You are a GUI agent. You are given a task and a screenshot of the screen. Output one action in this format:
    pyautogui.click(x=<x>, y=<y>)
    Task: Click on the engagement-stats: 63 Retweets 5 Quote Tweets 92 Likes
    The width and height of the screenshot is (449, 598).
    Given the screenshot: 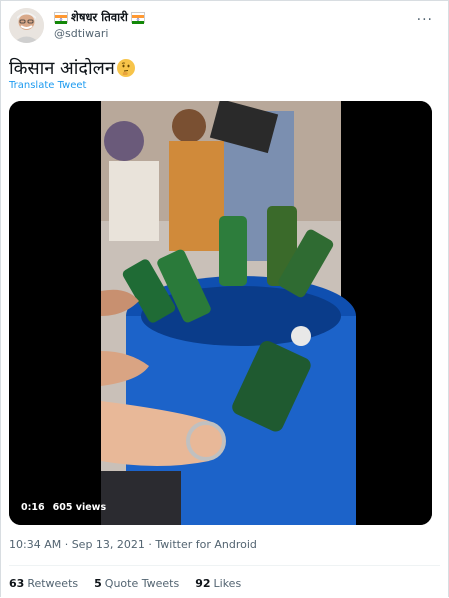 What is the action you would take?
    pyautogui.click(x=125, y=583)
    